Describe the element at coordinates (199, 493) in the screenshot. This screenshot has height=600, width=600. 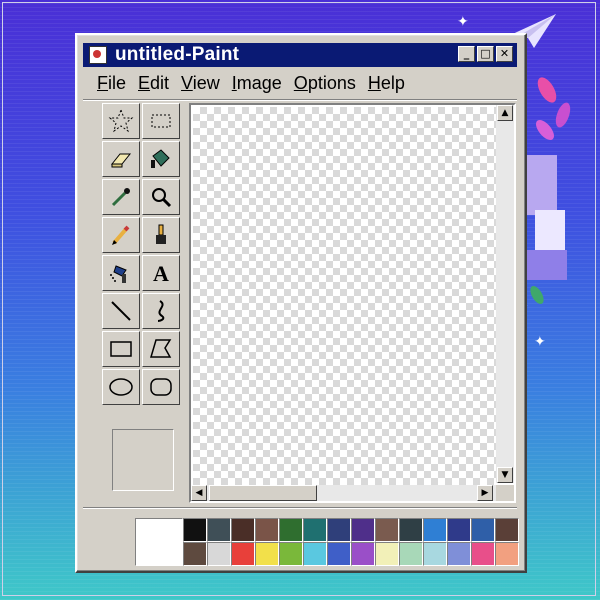
I see `scroll-left-button: ◀` at that location.